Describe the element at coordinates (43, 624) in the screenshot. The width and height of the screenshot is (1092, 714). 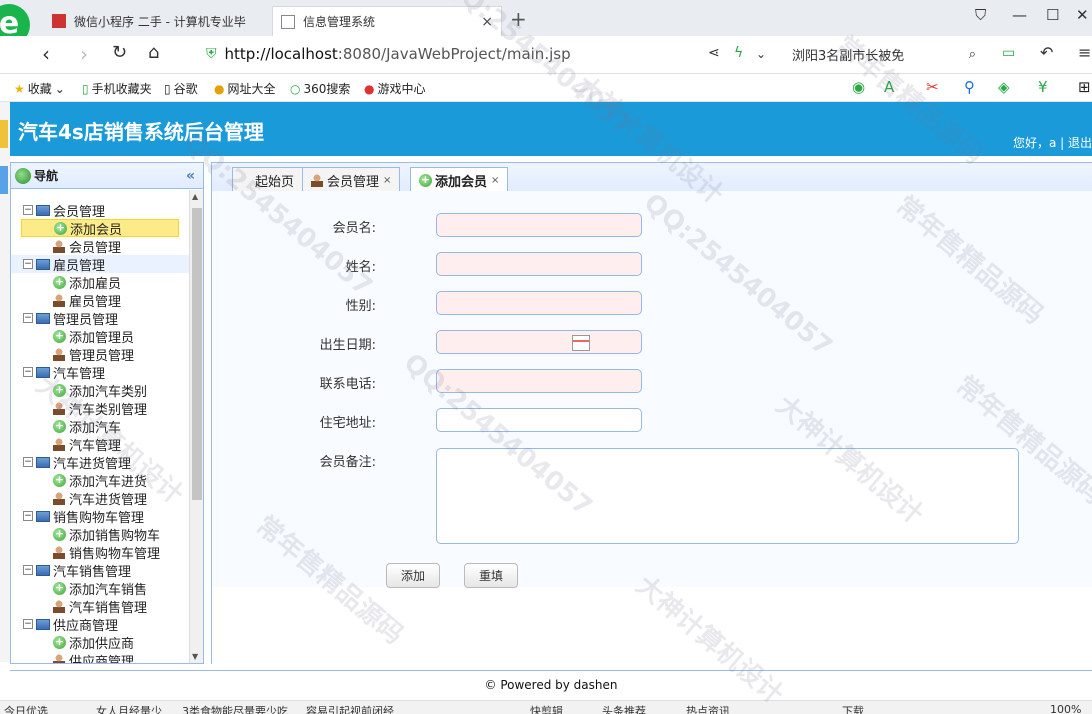
I see `computer-icon` at that location.